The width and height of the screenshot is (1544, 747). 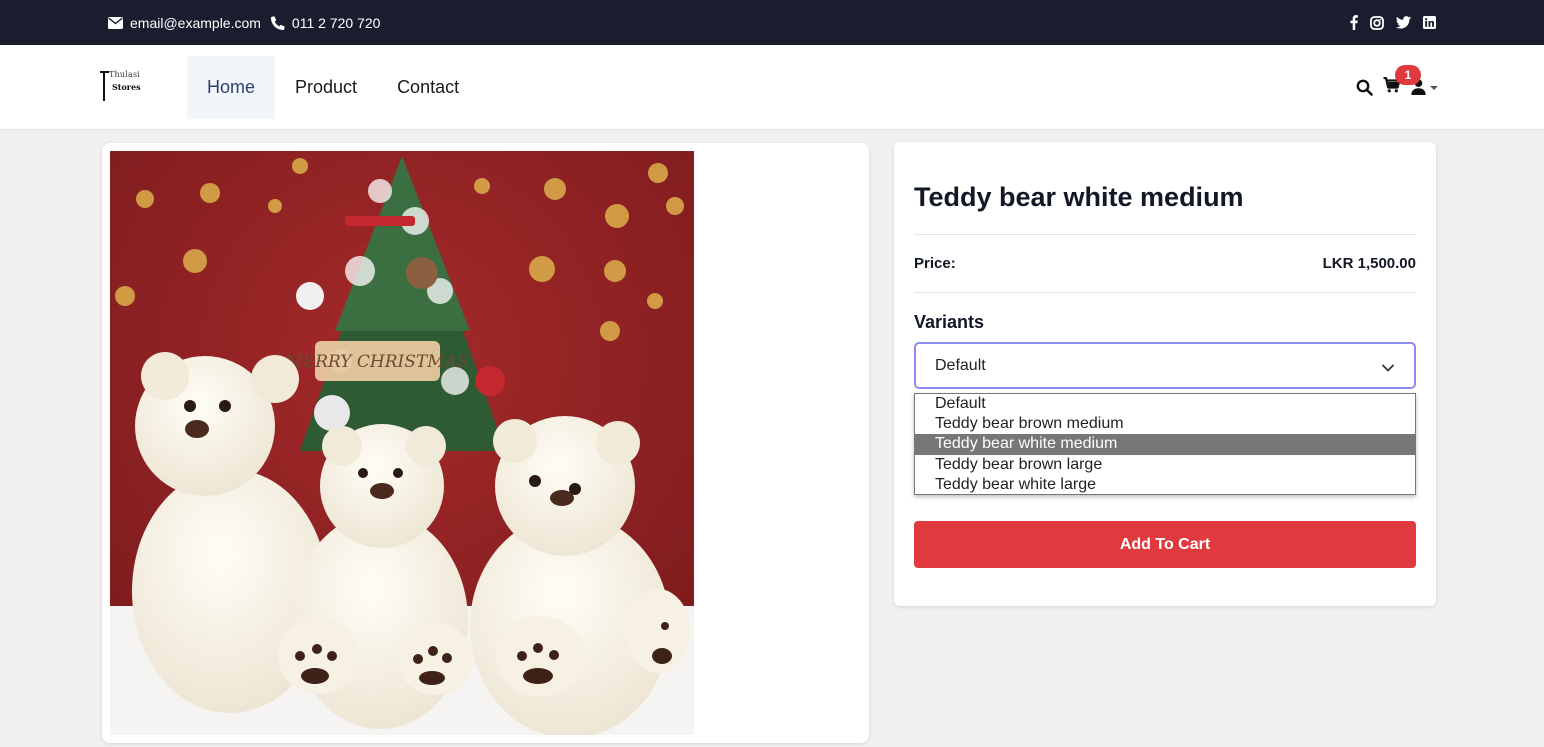 I want to click on phone-text: 011 2 720 720, so click(x=336, y=22).